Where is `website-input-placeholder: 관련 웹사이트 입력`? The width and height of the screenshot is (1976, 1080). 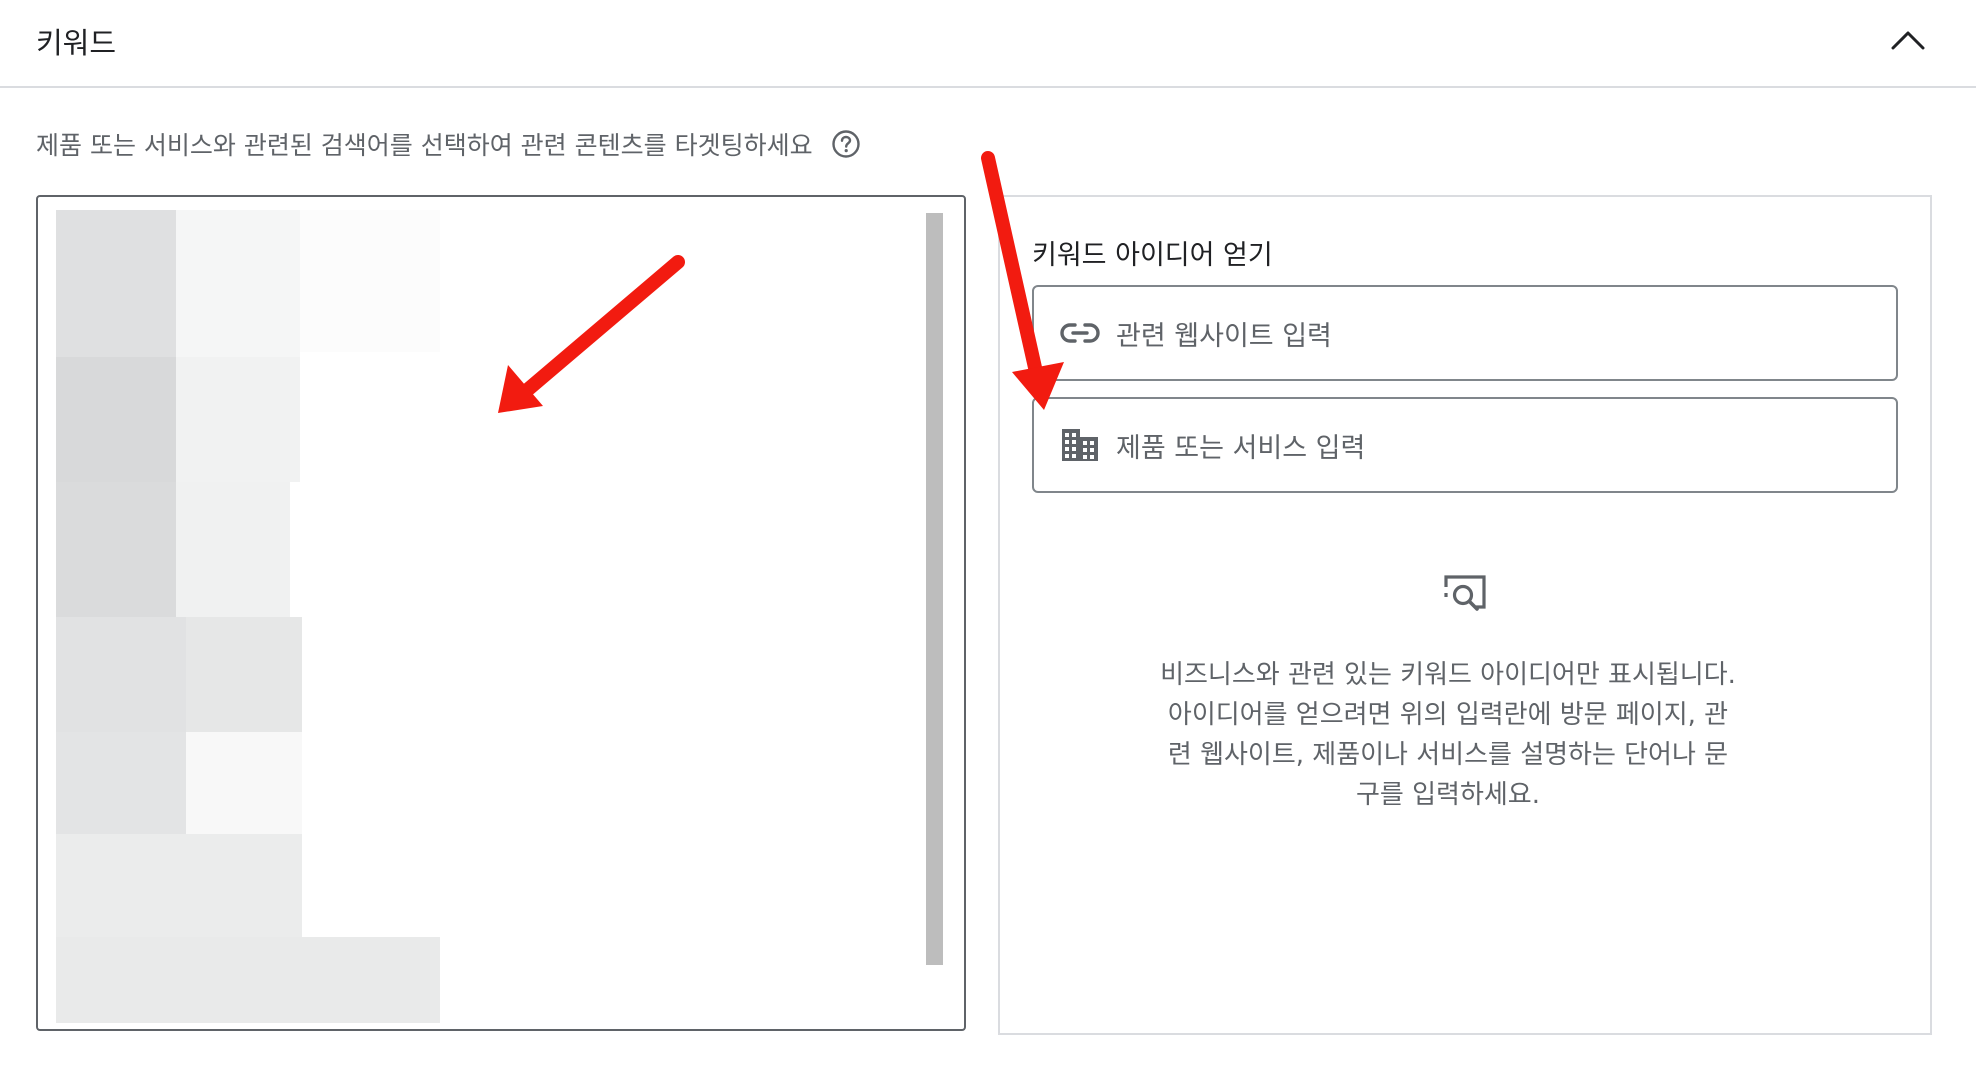
website-input-placeholder: 관련 웹사이트 입력 is located at coordinates (1224, 336).